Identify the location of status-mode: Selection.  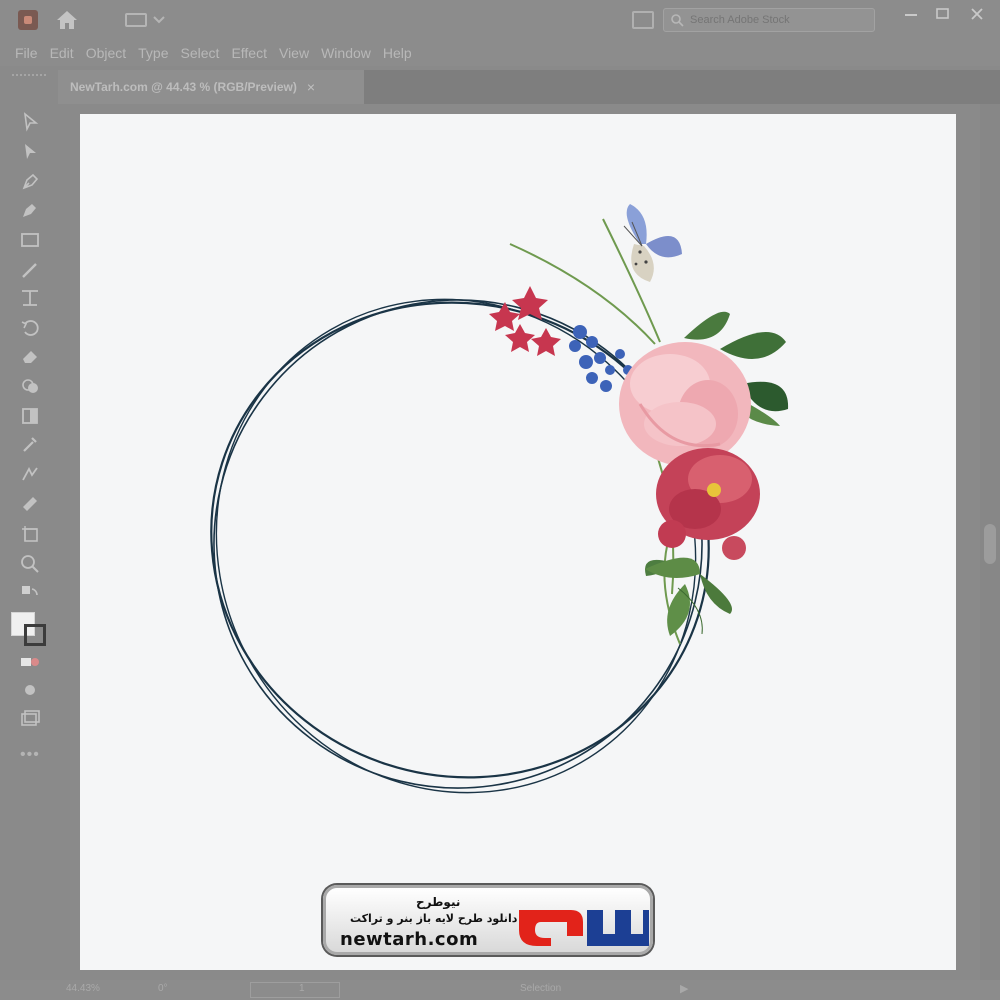
(541, 988).